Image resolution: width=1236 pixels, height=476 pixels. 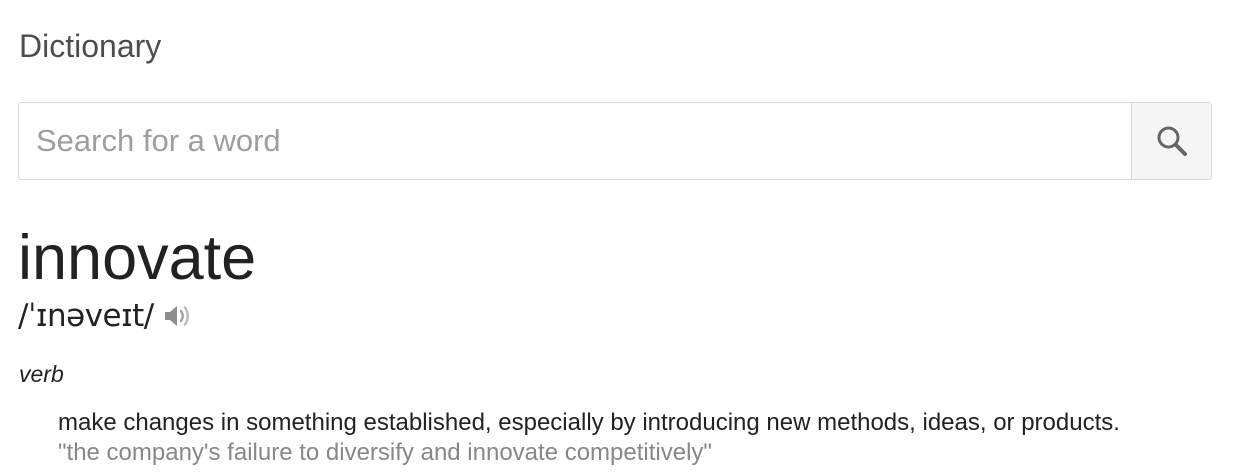 I want to click on search-input, so click(x=575, y=141).